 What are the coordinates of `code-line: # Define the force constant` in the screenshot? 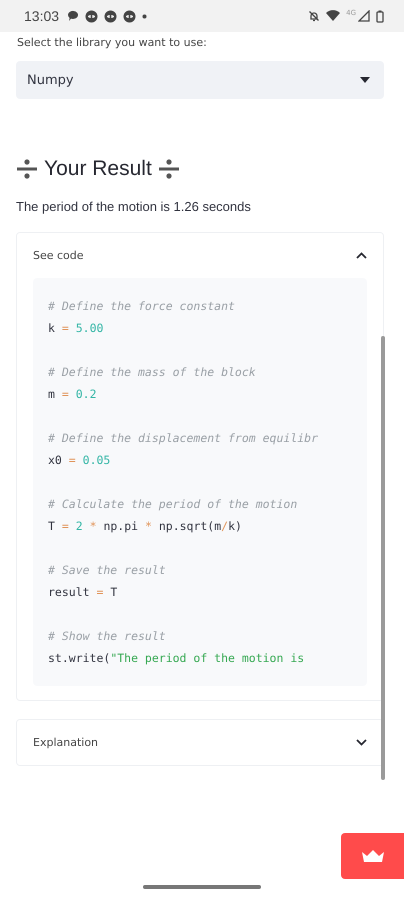 It's located at (142, 306).